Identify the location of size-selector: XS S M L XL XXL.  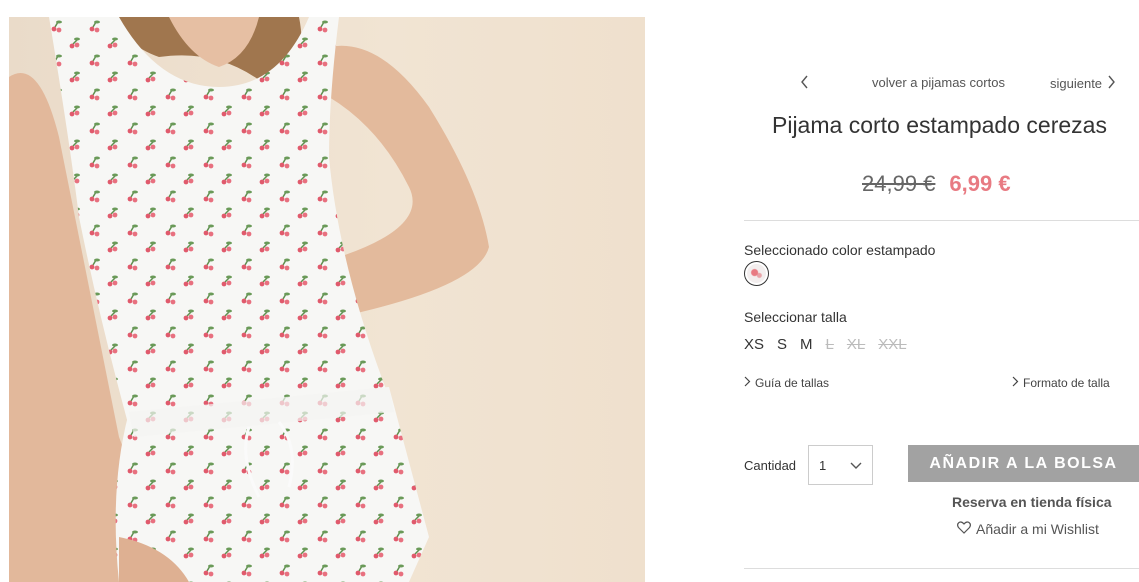
(825, 344).